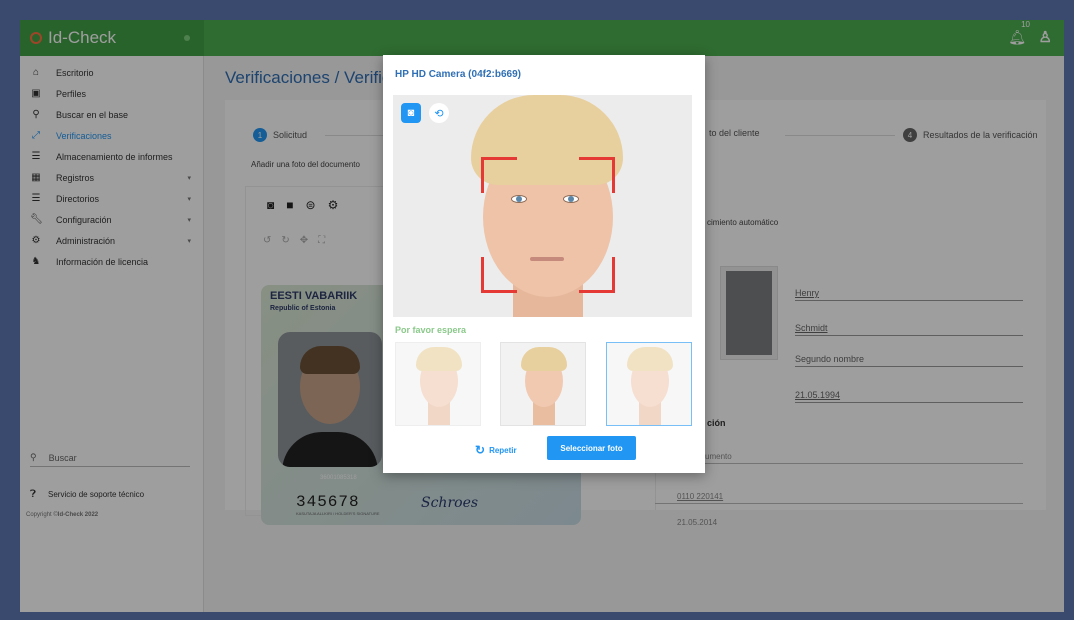 The height and width of the screenshot is (620, 1074). Describe the element at coordinates (649, 384) in the screenshot. I see `photo-thumbnail-selected` at that location.